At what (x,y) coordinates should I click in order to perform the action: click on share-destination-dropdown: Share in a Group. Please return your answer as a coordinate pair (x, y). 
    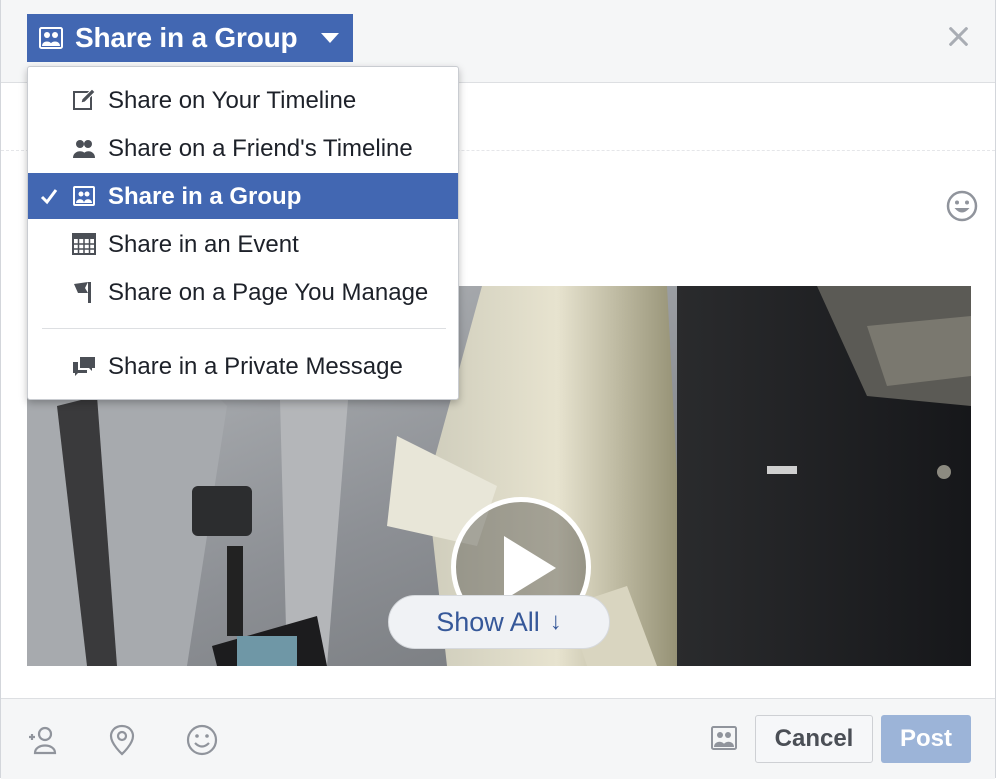
    Looking at the image, I should click on (190, 38).